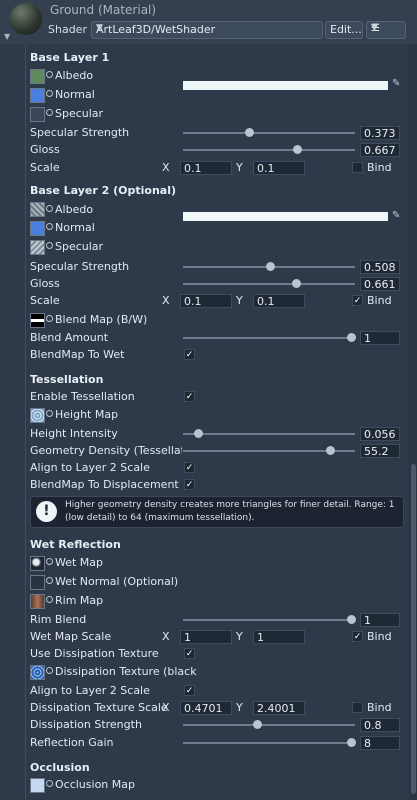 This screenshot has height=800, width=417. What do you see at coordinates (380, 725) in the screenshot?
I see `dissipation-strength-field: 0.8` at bounding box center [380, 725].